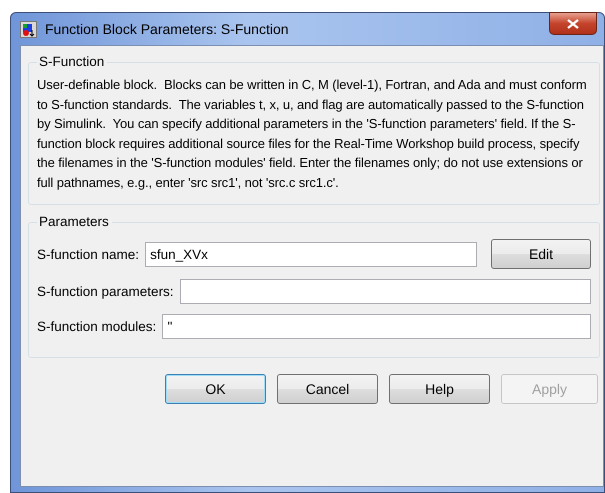 The image size is (605, 493). I want to click on edit-button: Edit, so click(541, 254).